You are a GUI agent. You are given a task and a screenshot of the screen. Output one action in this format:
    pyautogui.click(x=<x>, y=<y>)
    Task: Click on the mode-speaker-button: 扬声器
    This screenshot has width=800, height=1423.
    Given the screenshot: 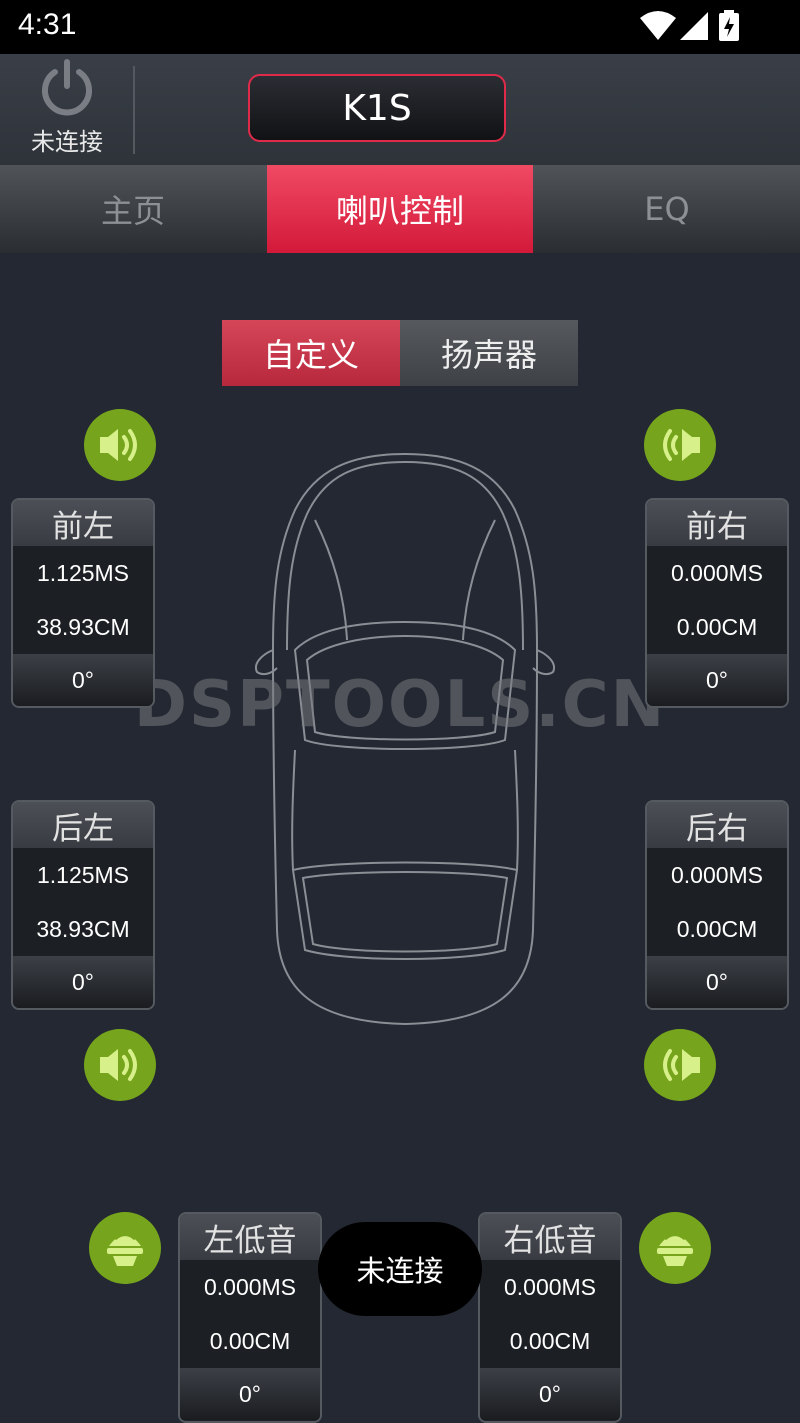 What is the action you would take?
    pyautogui.click(x=489, y=353)
    